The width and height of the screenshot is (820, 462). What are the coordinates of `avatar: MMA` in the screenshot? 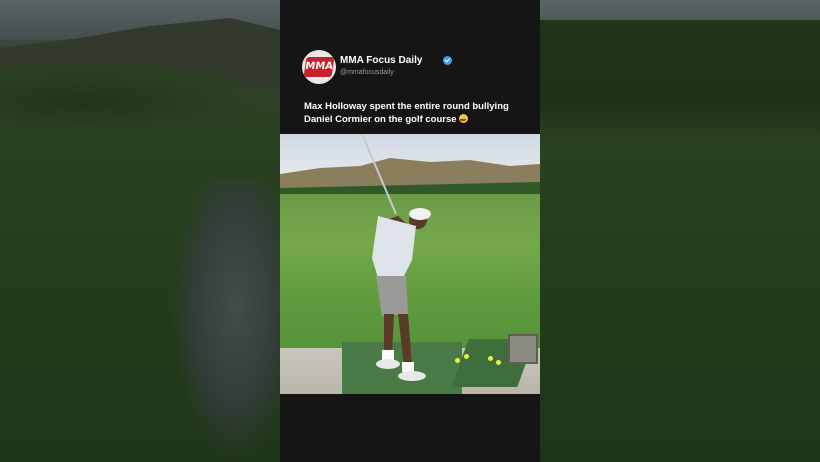 It's located at (319, 67).